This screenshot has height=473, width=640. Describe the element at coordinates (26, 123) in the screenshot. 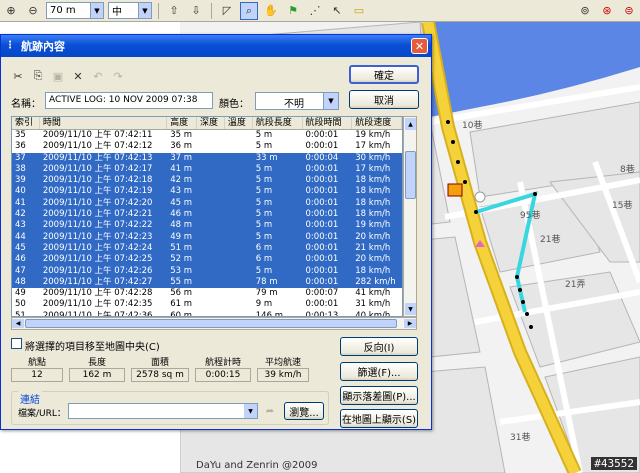

I see `column-header-index: 索引` at that location.